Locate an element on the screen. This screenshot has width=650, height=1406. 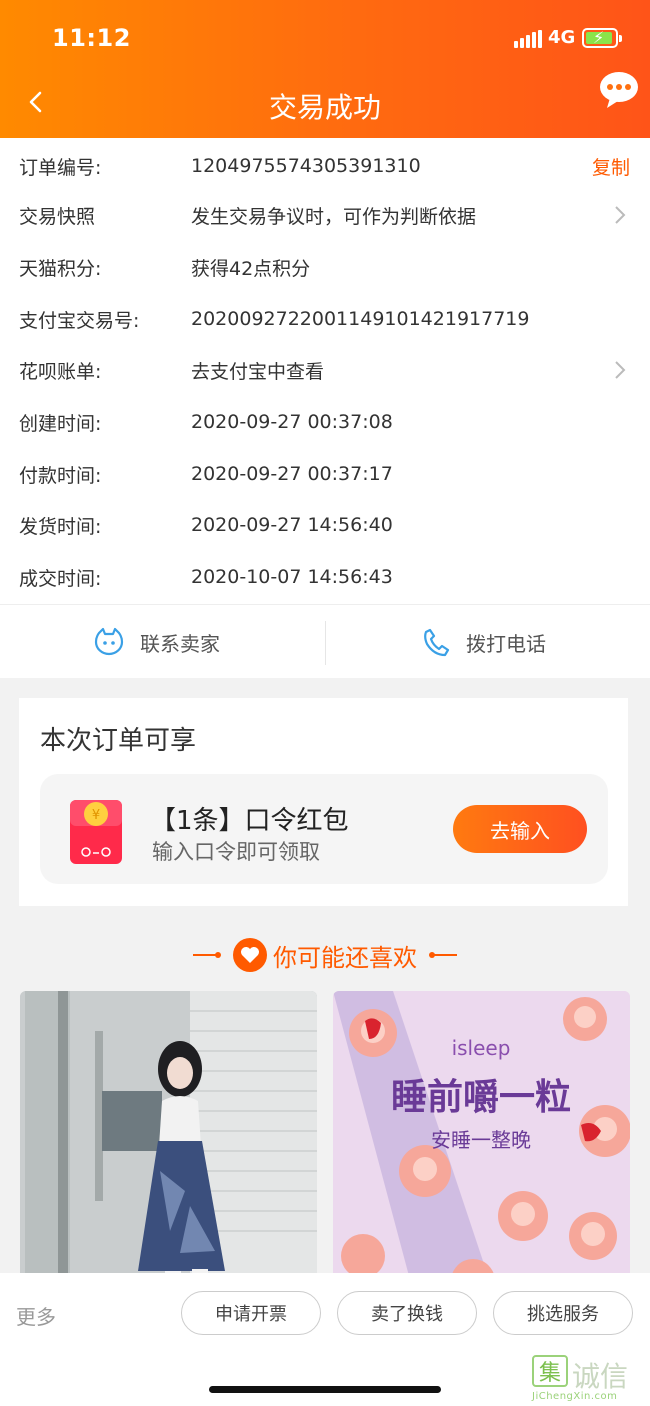
row-value: 发生交易争议时，可作为判断依据 is located at coordinates (334, 216).